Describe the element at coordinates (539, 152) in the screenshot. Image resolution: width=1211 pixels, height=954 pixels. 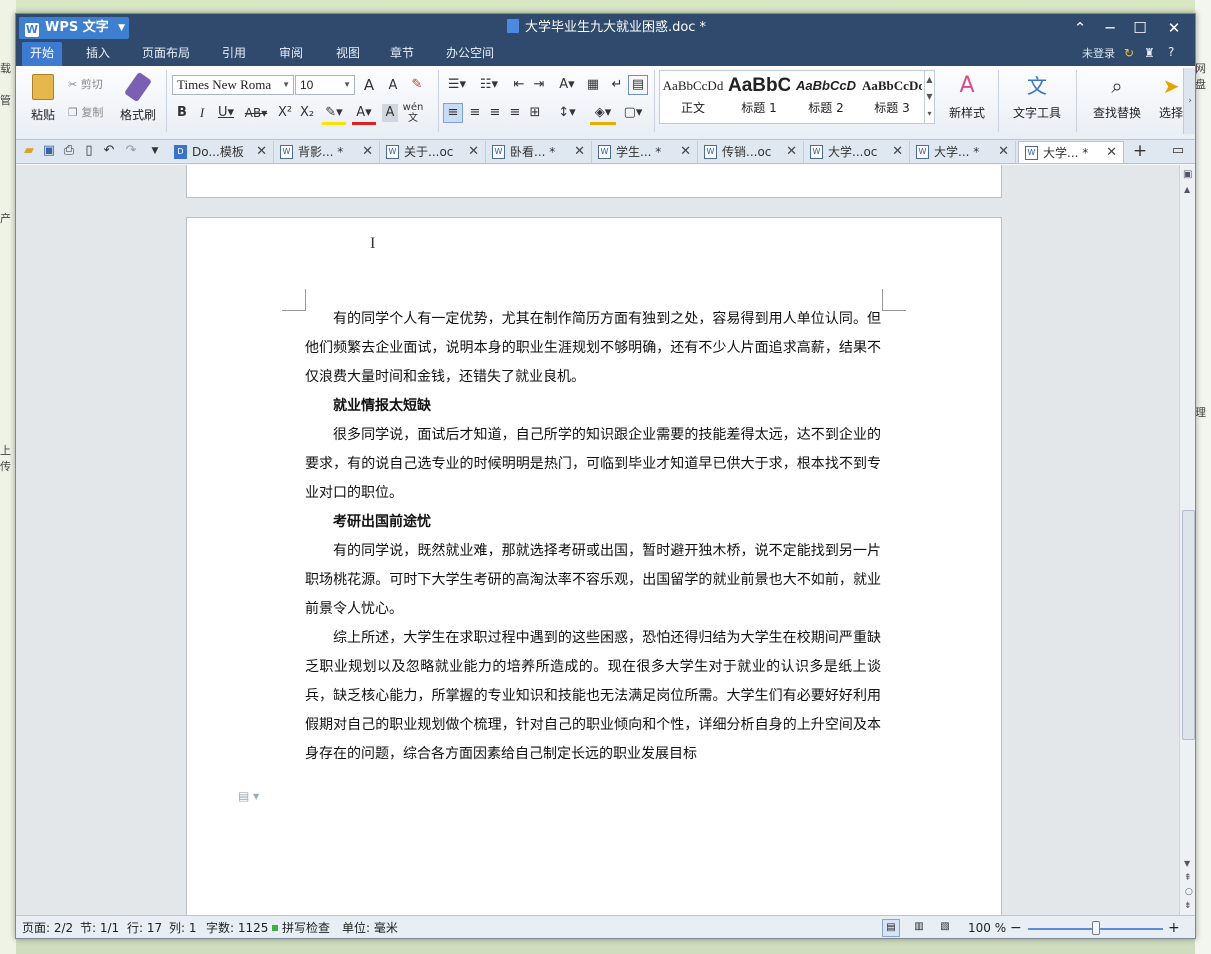
I see `doc-tab: W 卧看... * ✕` at that location.